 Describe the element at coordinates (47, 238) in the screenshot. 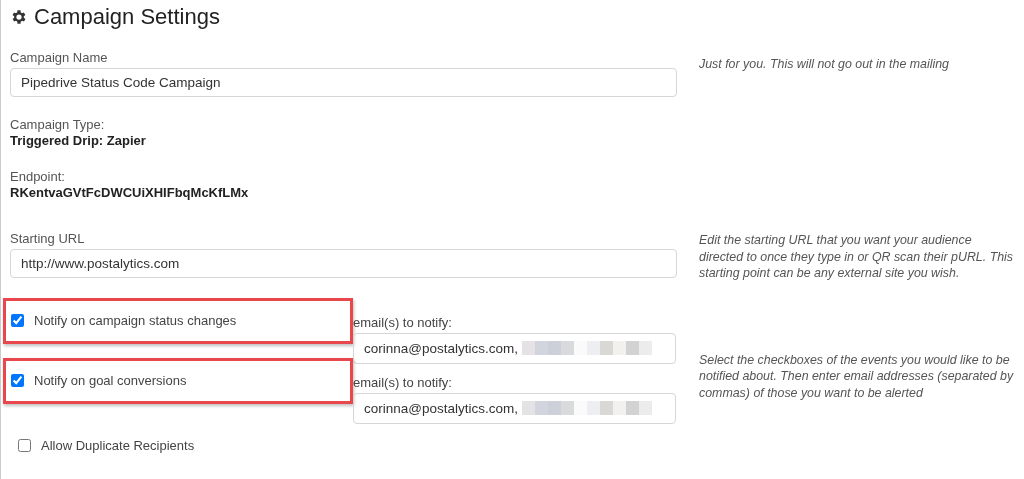

I see `field-label: Starting URL` at that location.